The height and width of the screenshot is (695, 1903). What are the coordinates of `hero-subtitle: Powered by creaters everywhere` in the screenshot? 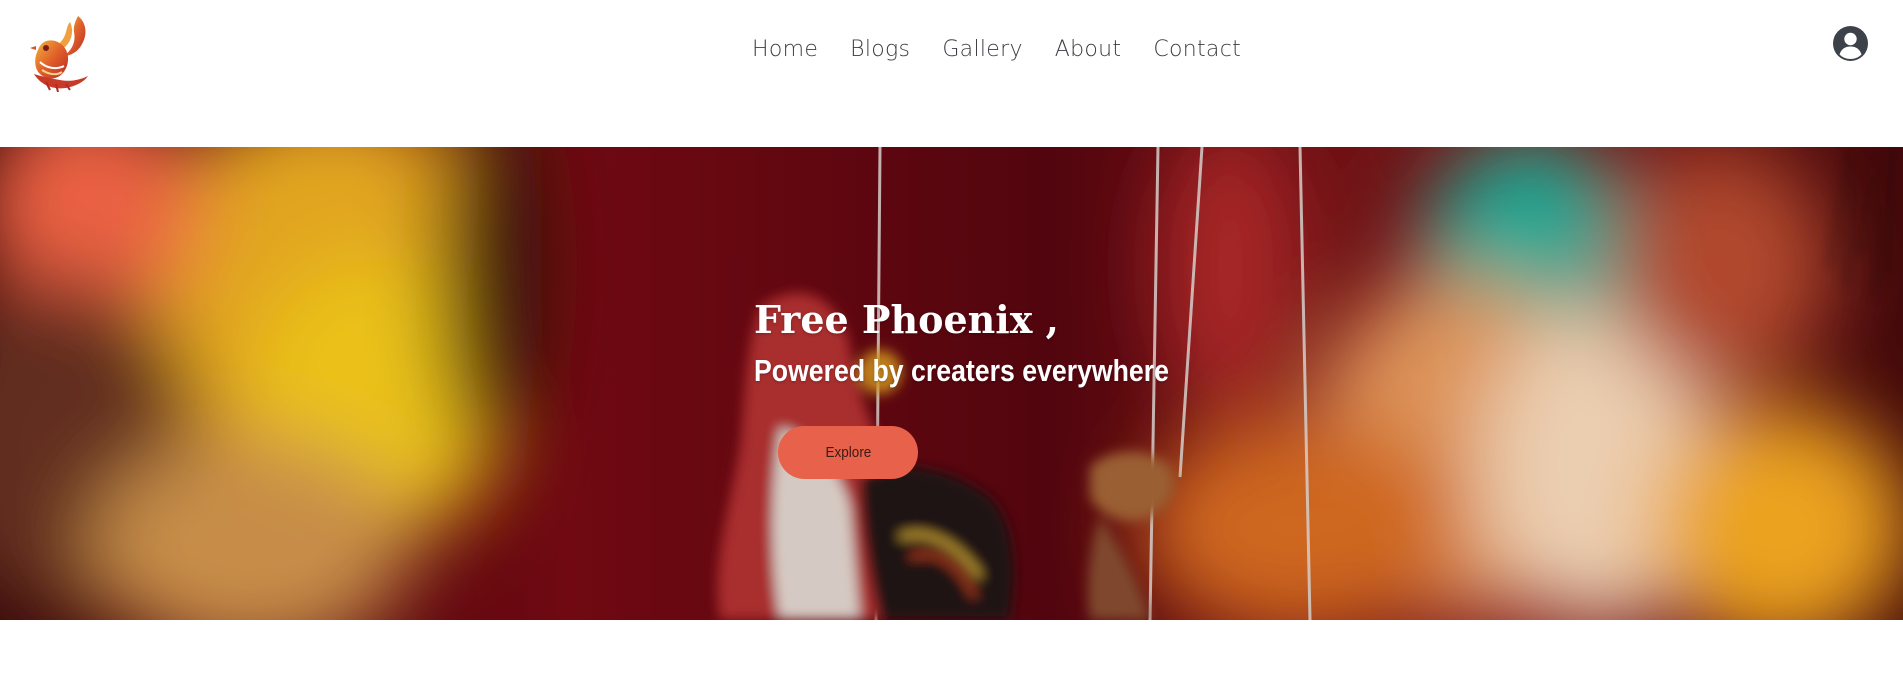 It's located at (961, 370).